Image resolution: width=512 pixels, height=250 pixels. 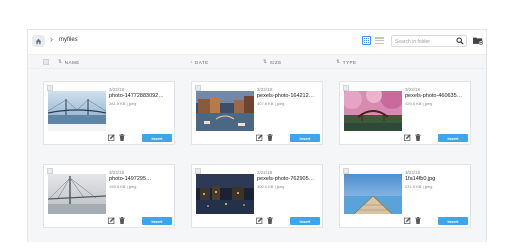 I want to click on file-size: 231.9 KB, so click(x=413, y=186).